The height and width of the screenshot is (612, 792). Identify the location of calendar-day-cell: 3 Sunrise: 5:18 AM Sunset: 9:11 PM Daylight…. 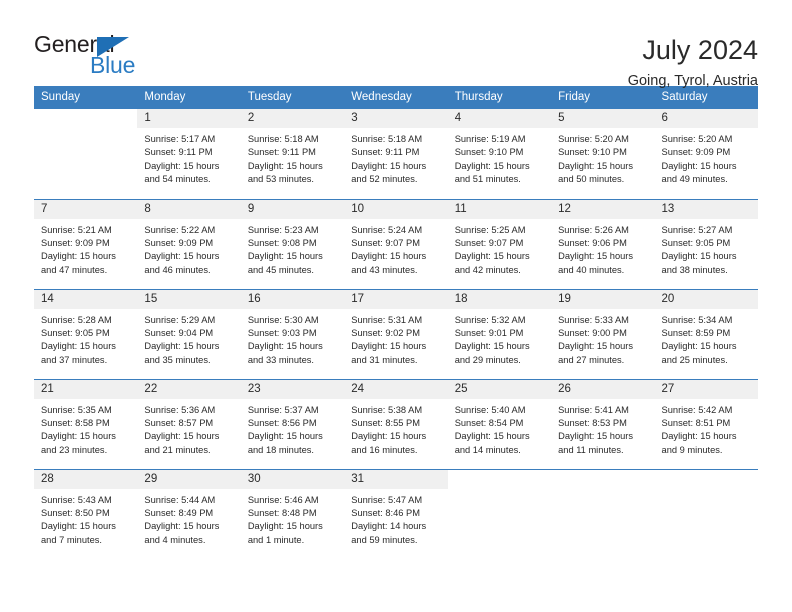
(396, 154).